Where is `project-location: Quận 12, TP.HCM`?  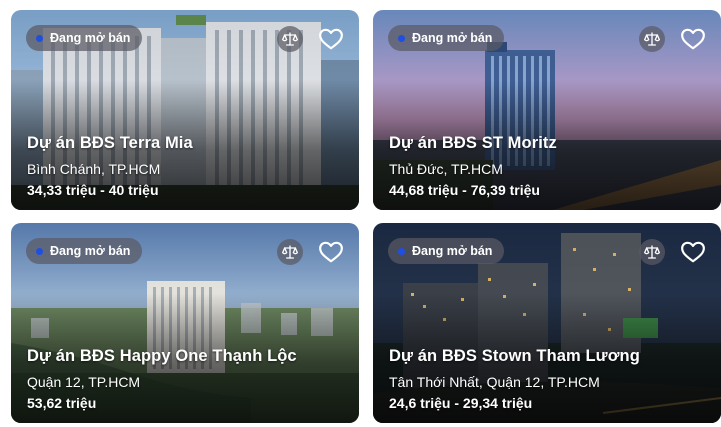 project-location: Quận 12, TP.HCM is located at coordinates (84, 382).